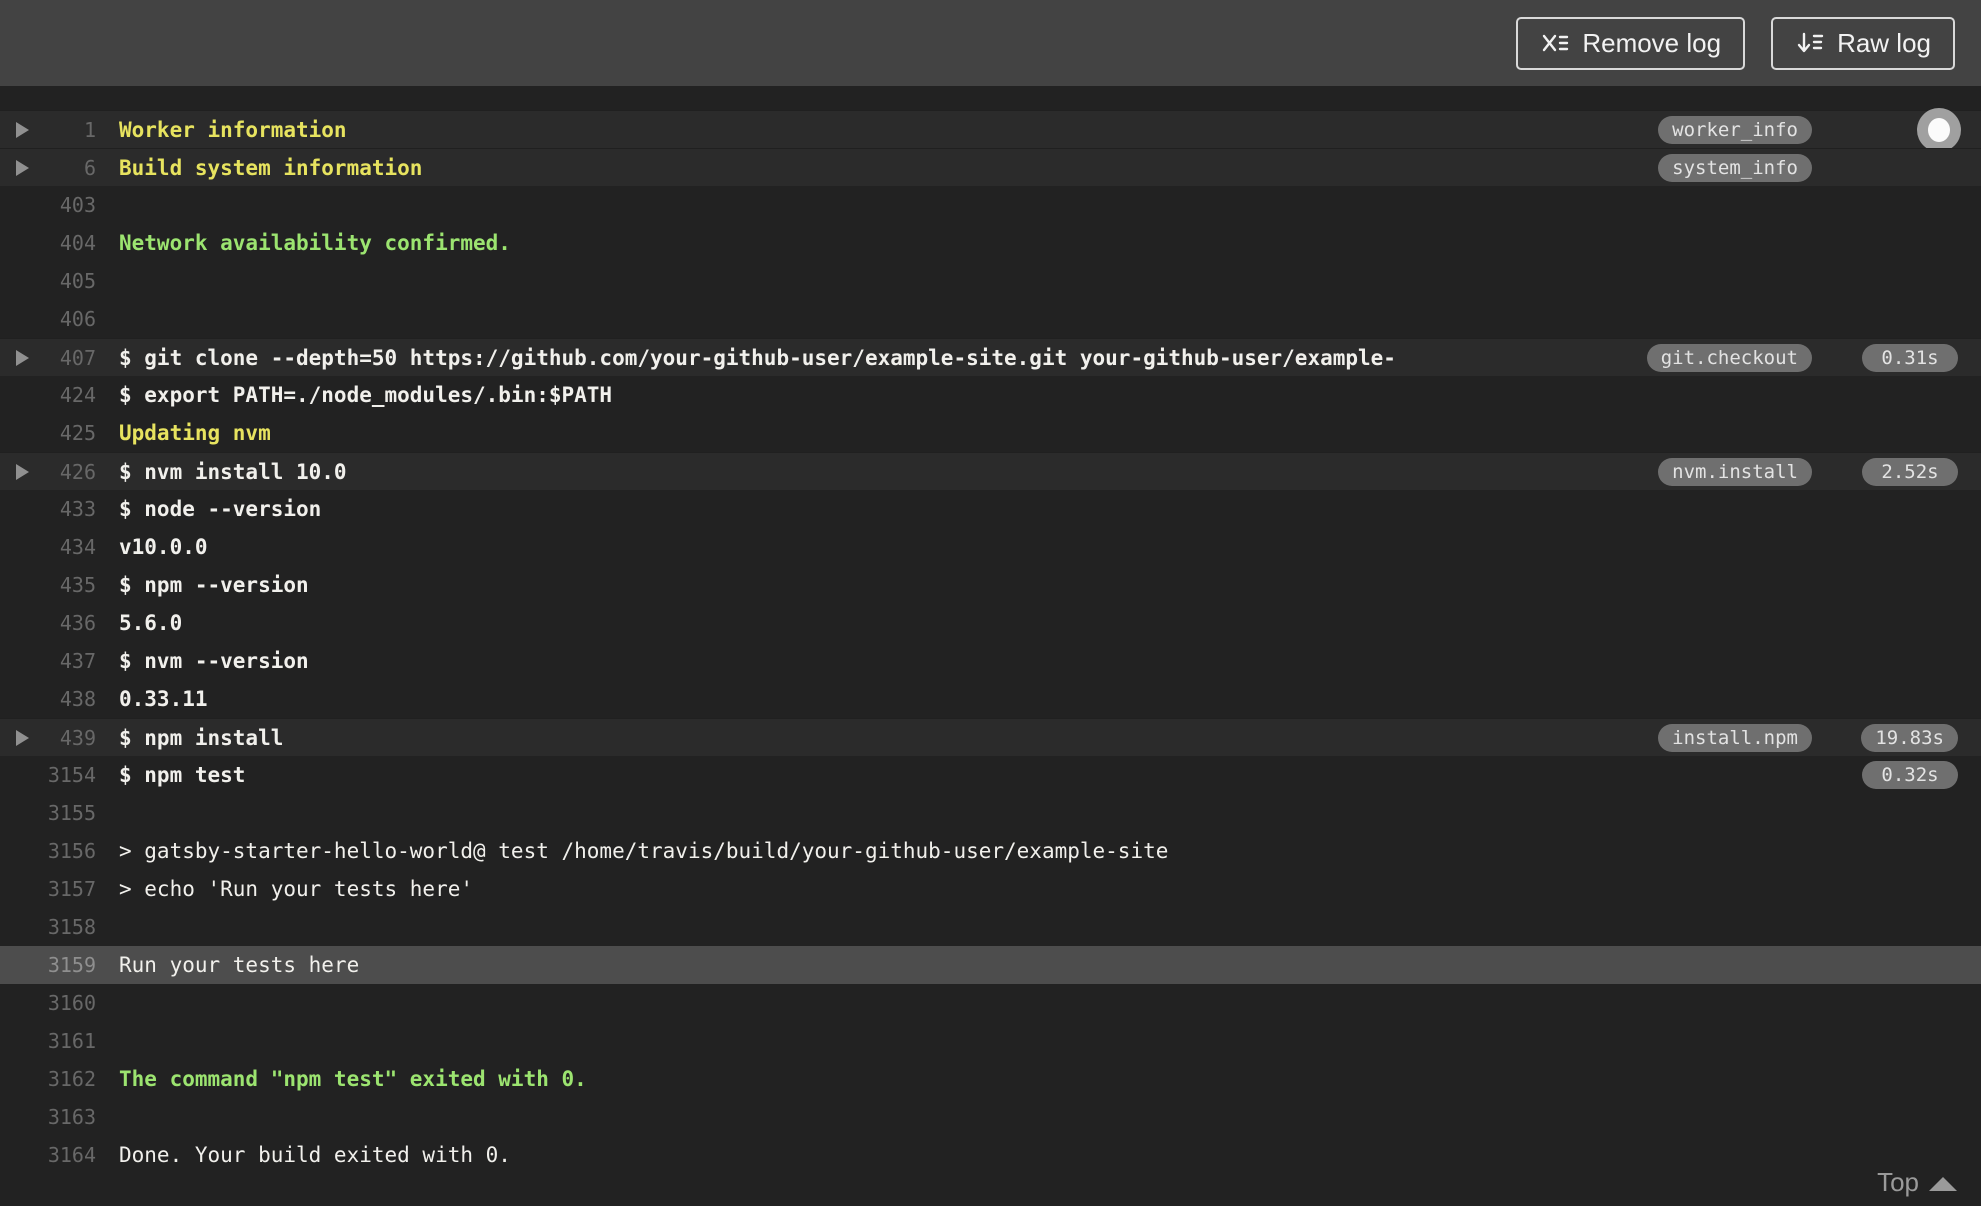  What do you see at coordinates (990, 699) in the screenshot?
I see `log-line: 438 0.33.11` at bounding box center [990, 699].